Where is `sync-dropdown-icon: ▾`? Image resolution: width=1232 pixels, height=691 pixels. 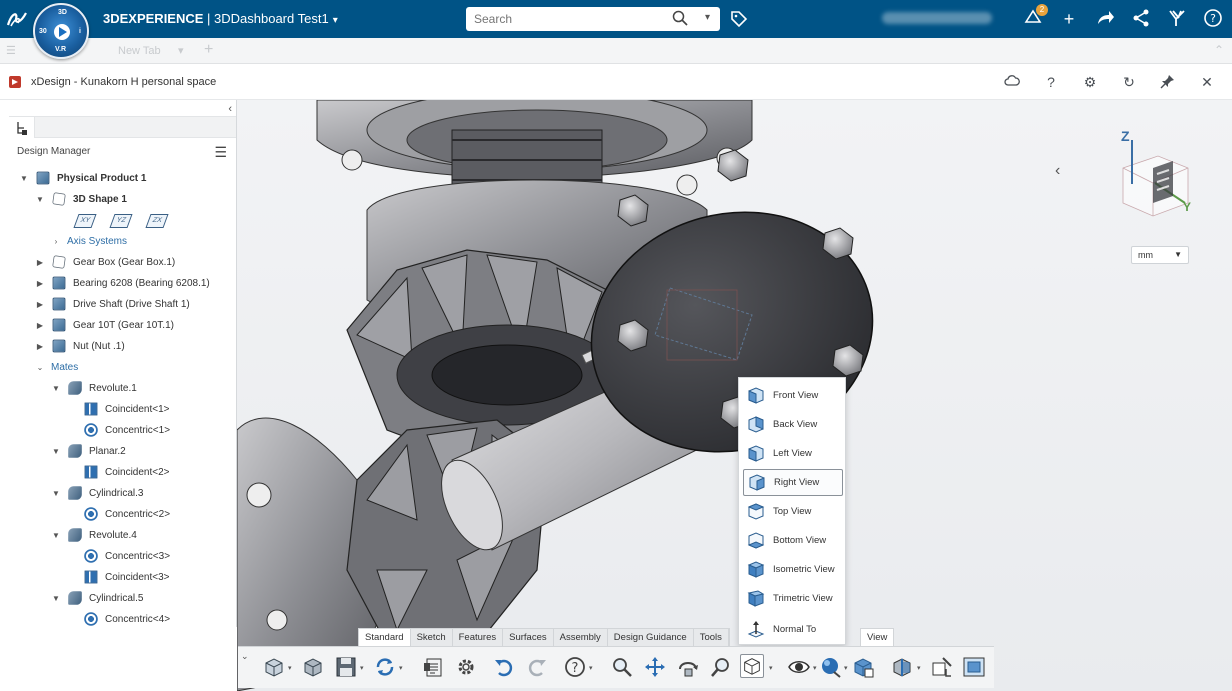 sync-dropdown-icon: ▾ is located at coordinates (401, 668).